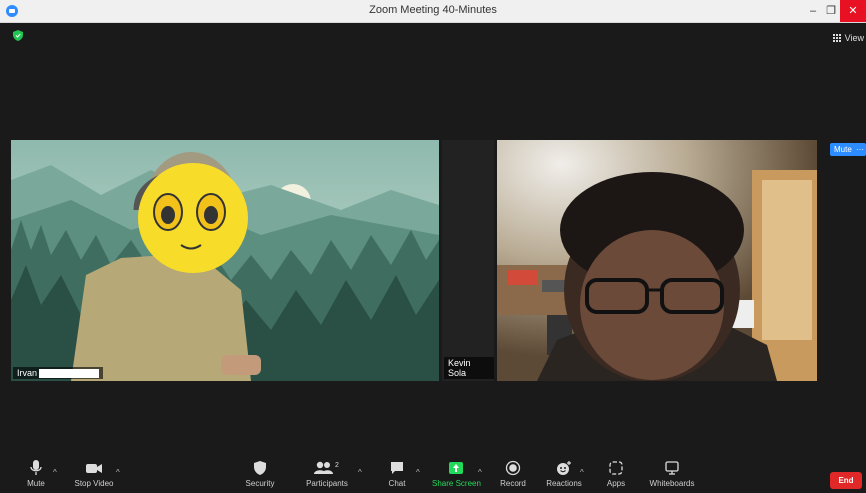 The image size is (866, 493). Describe the element at coordinates (418, 472) in the screenshot. I see `chat-options-chevron-icon: ^` at that location.